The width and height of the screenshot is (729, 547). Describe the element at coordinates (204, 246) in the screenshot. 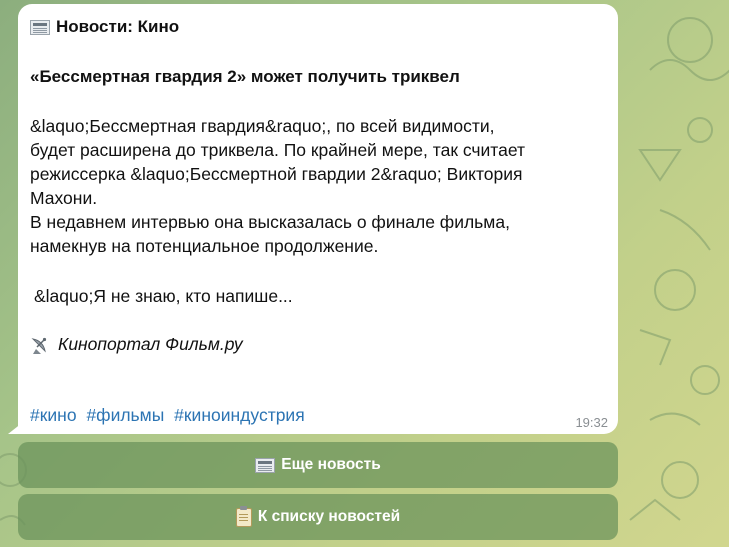

I see `article-body-line: намекнув на потенциальное продолжение.` at that location.